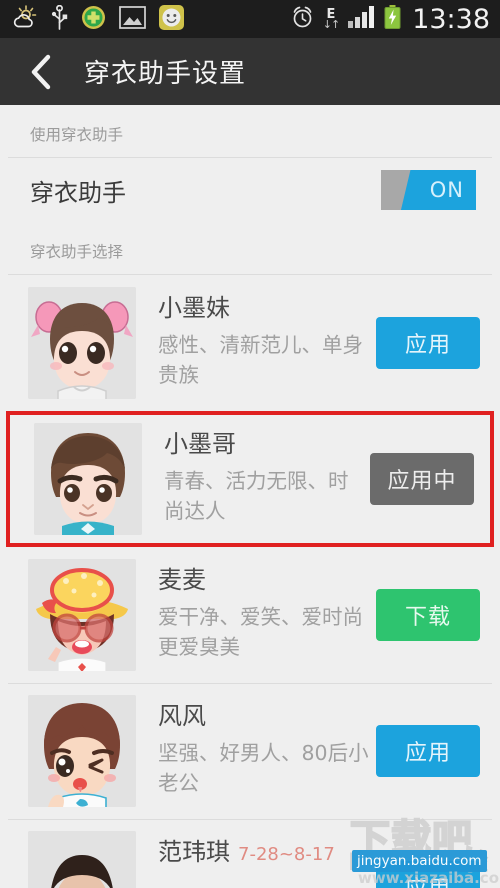 Image resolution: width=500 pixels, height=888 pixels. I want to click on assistant-desc: 坚强、好男人、80后小老公, so click(263, 768).